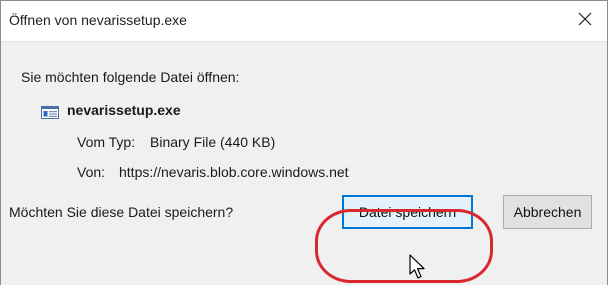 The height and width of the screenshot is (285, 608). What do you see at coordinates (98, 20) in the screenshot?
I see `dialog-title: Öffnen von nevarissetup.exe` at bounding box center [98, 20].